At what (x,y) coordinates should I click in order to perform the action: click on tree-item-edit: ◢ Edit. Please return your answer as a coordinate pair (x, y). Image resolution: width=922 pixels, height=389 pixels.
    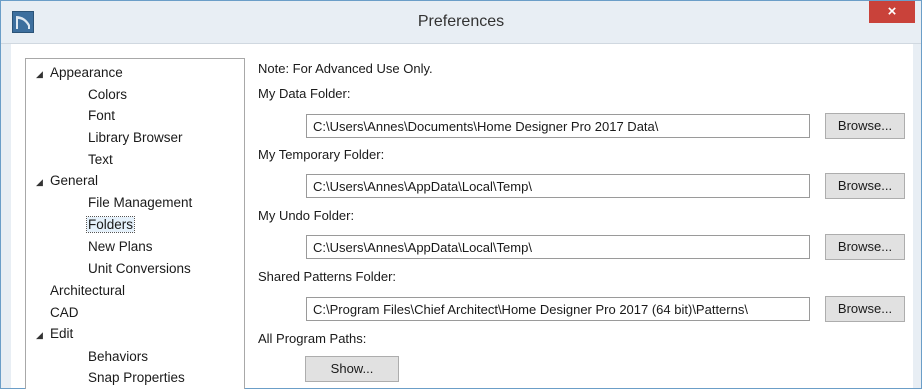
    Looking at the image, I should click on (54, 334).